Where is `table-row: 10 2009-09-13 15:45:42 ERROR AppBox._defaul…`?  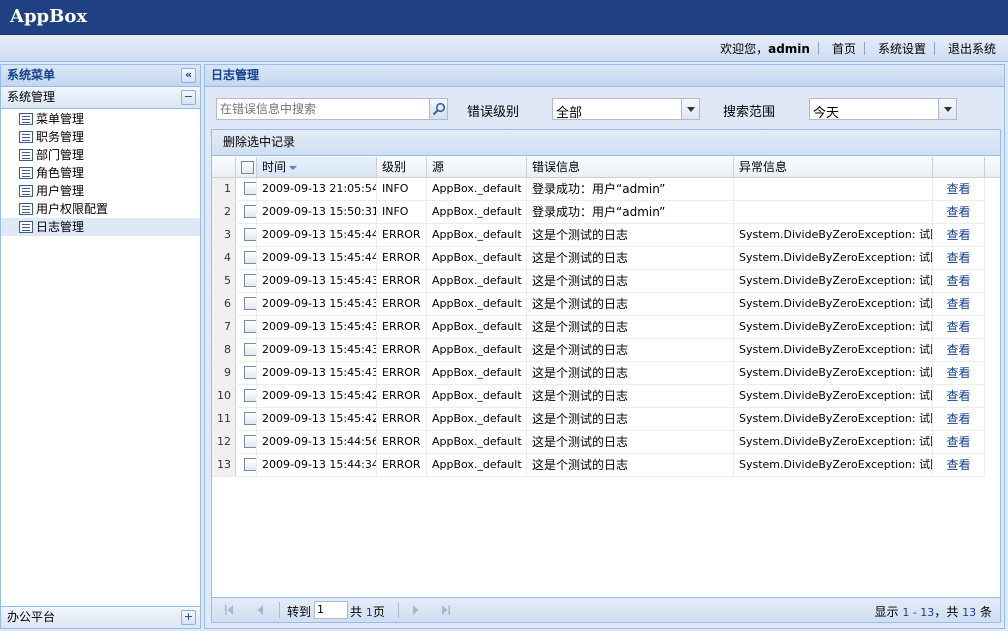 table-row: 10 2009-09-13 15:45:42 ERROR AppBox._defaul… is located at coordinates (598, 396).